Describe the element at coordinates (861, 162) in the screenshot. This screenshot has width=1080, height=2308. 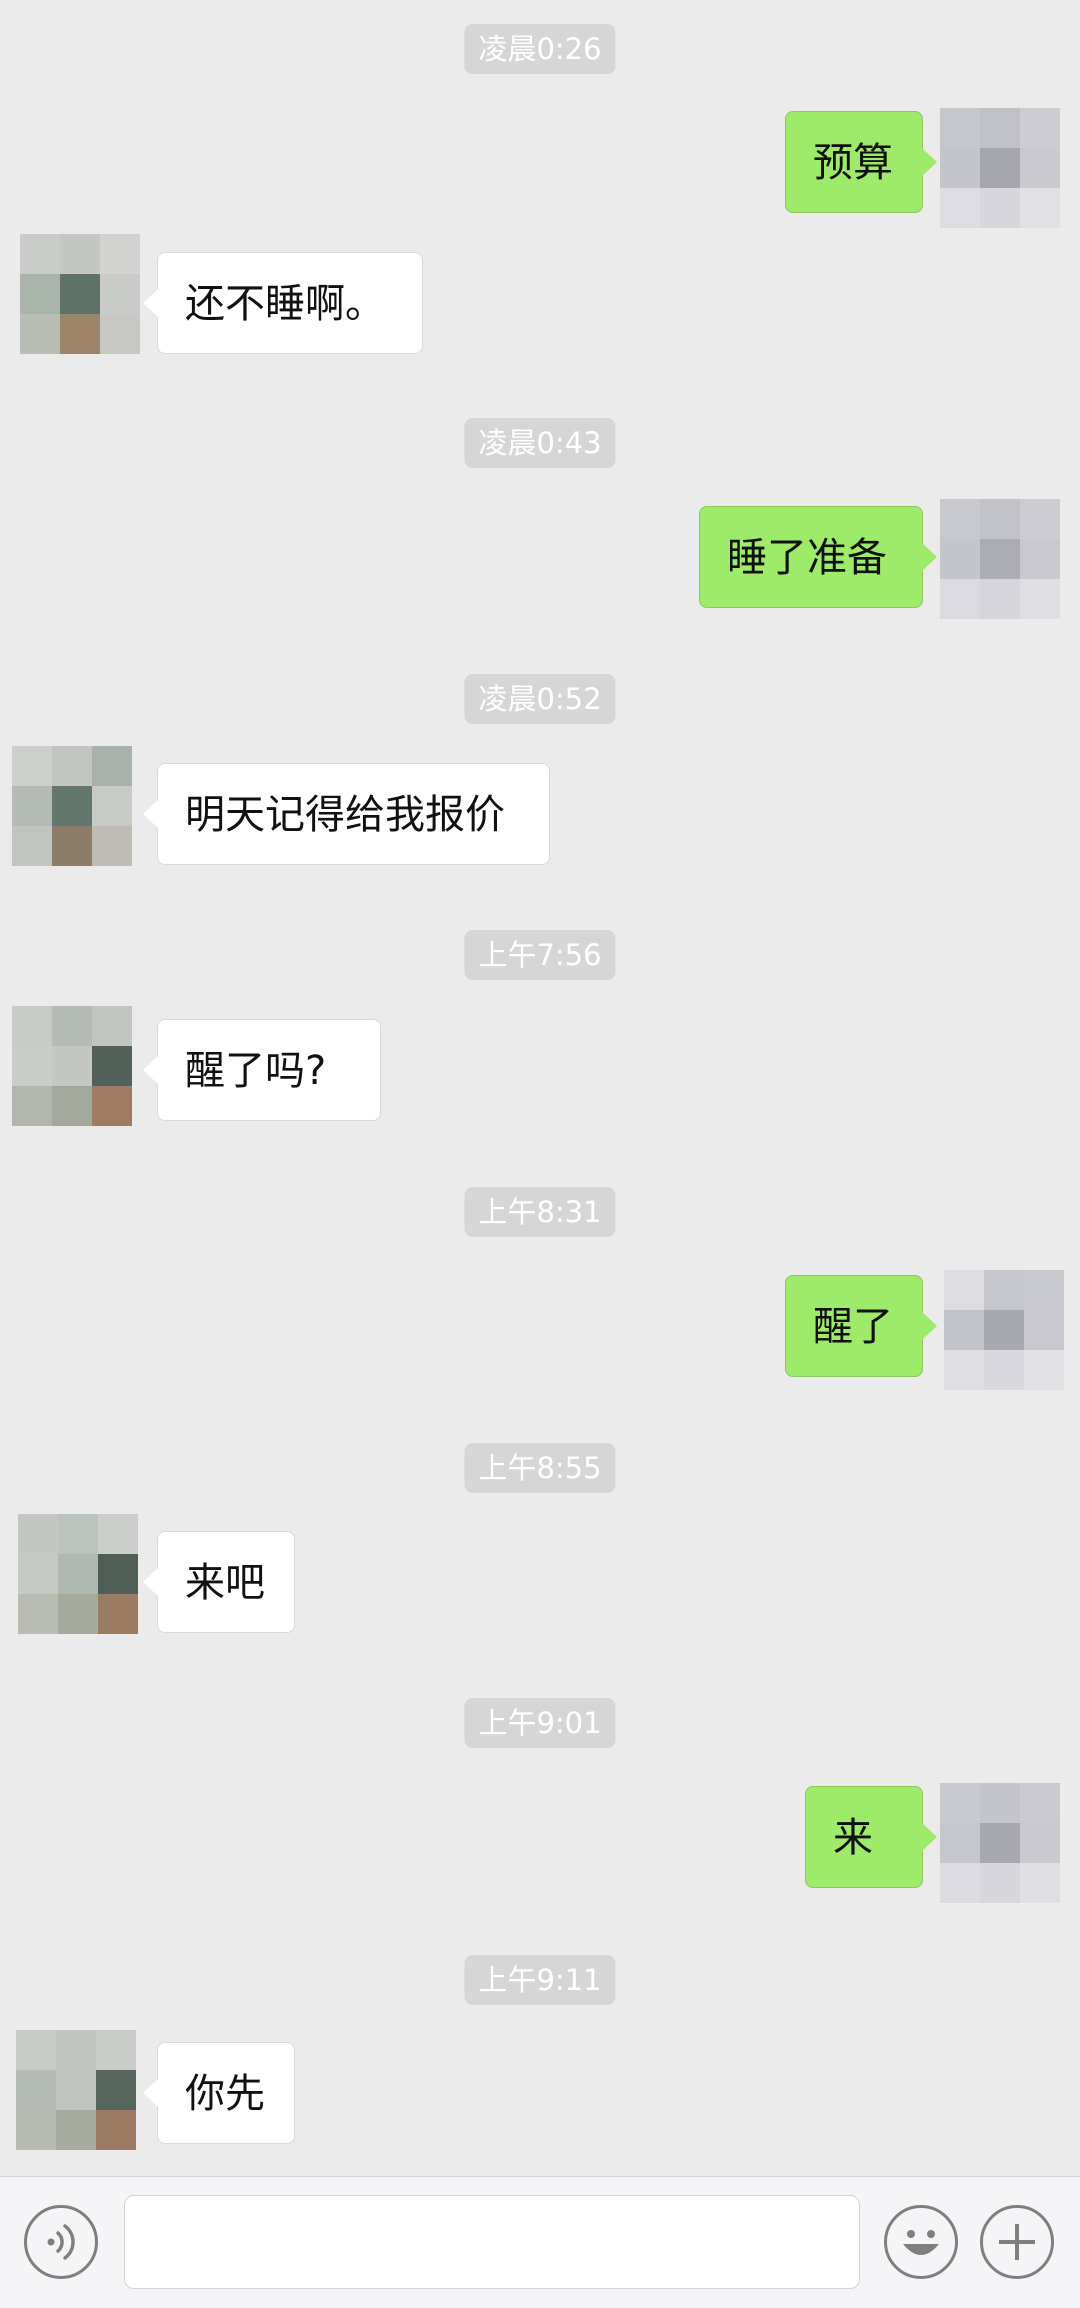
I see `outgoing-message-bubble: 预算` at that location.